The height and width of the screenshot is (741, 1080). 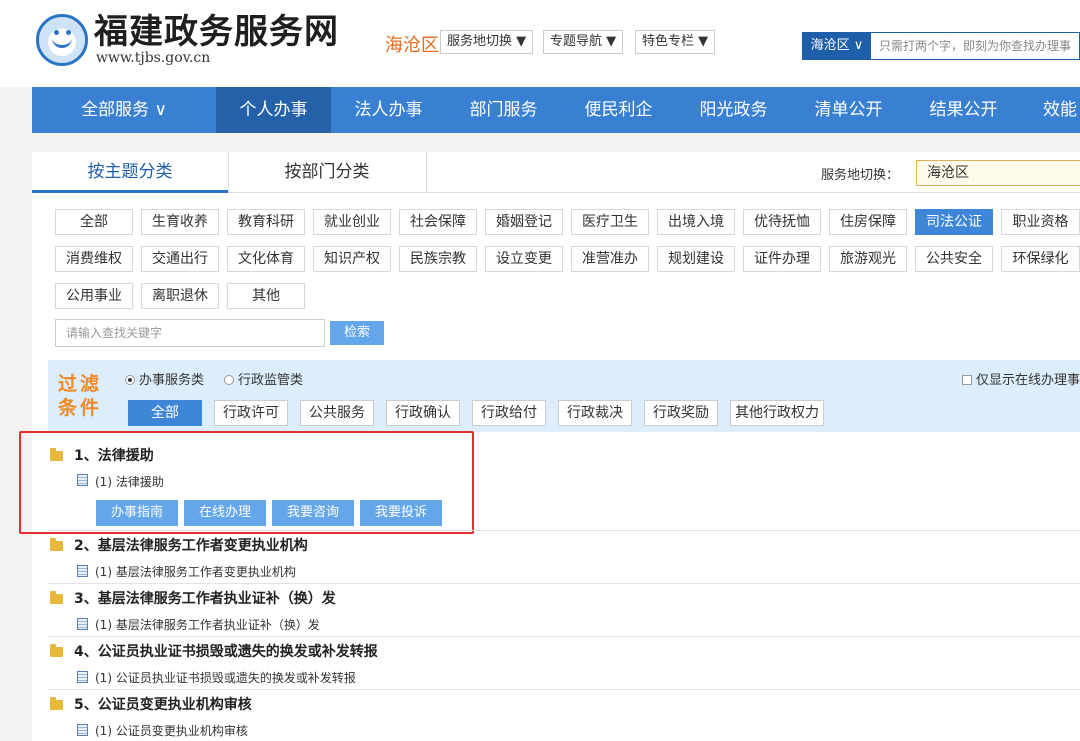 I want to click on nav-all-services: 全部服务 ∨, so click(x=124, y=110).